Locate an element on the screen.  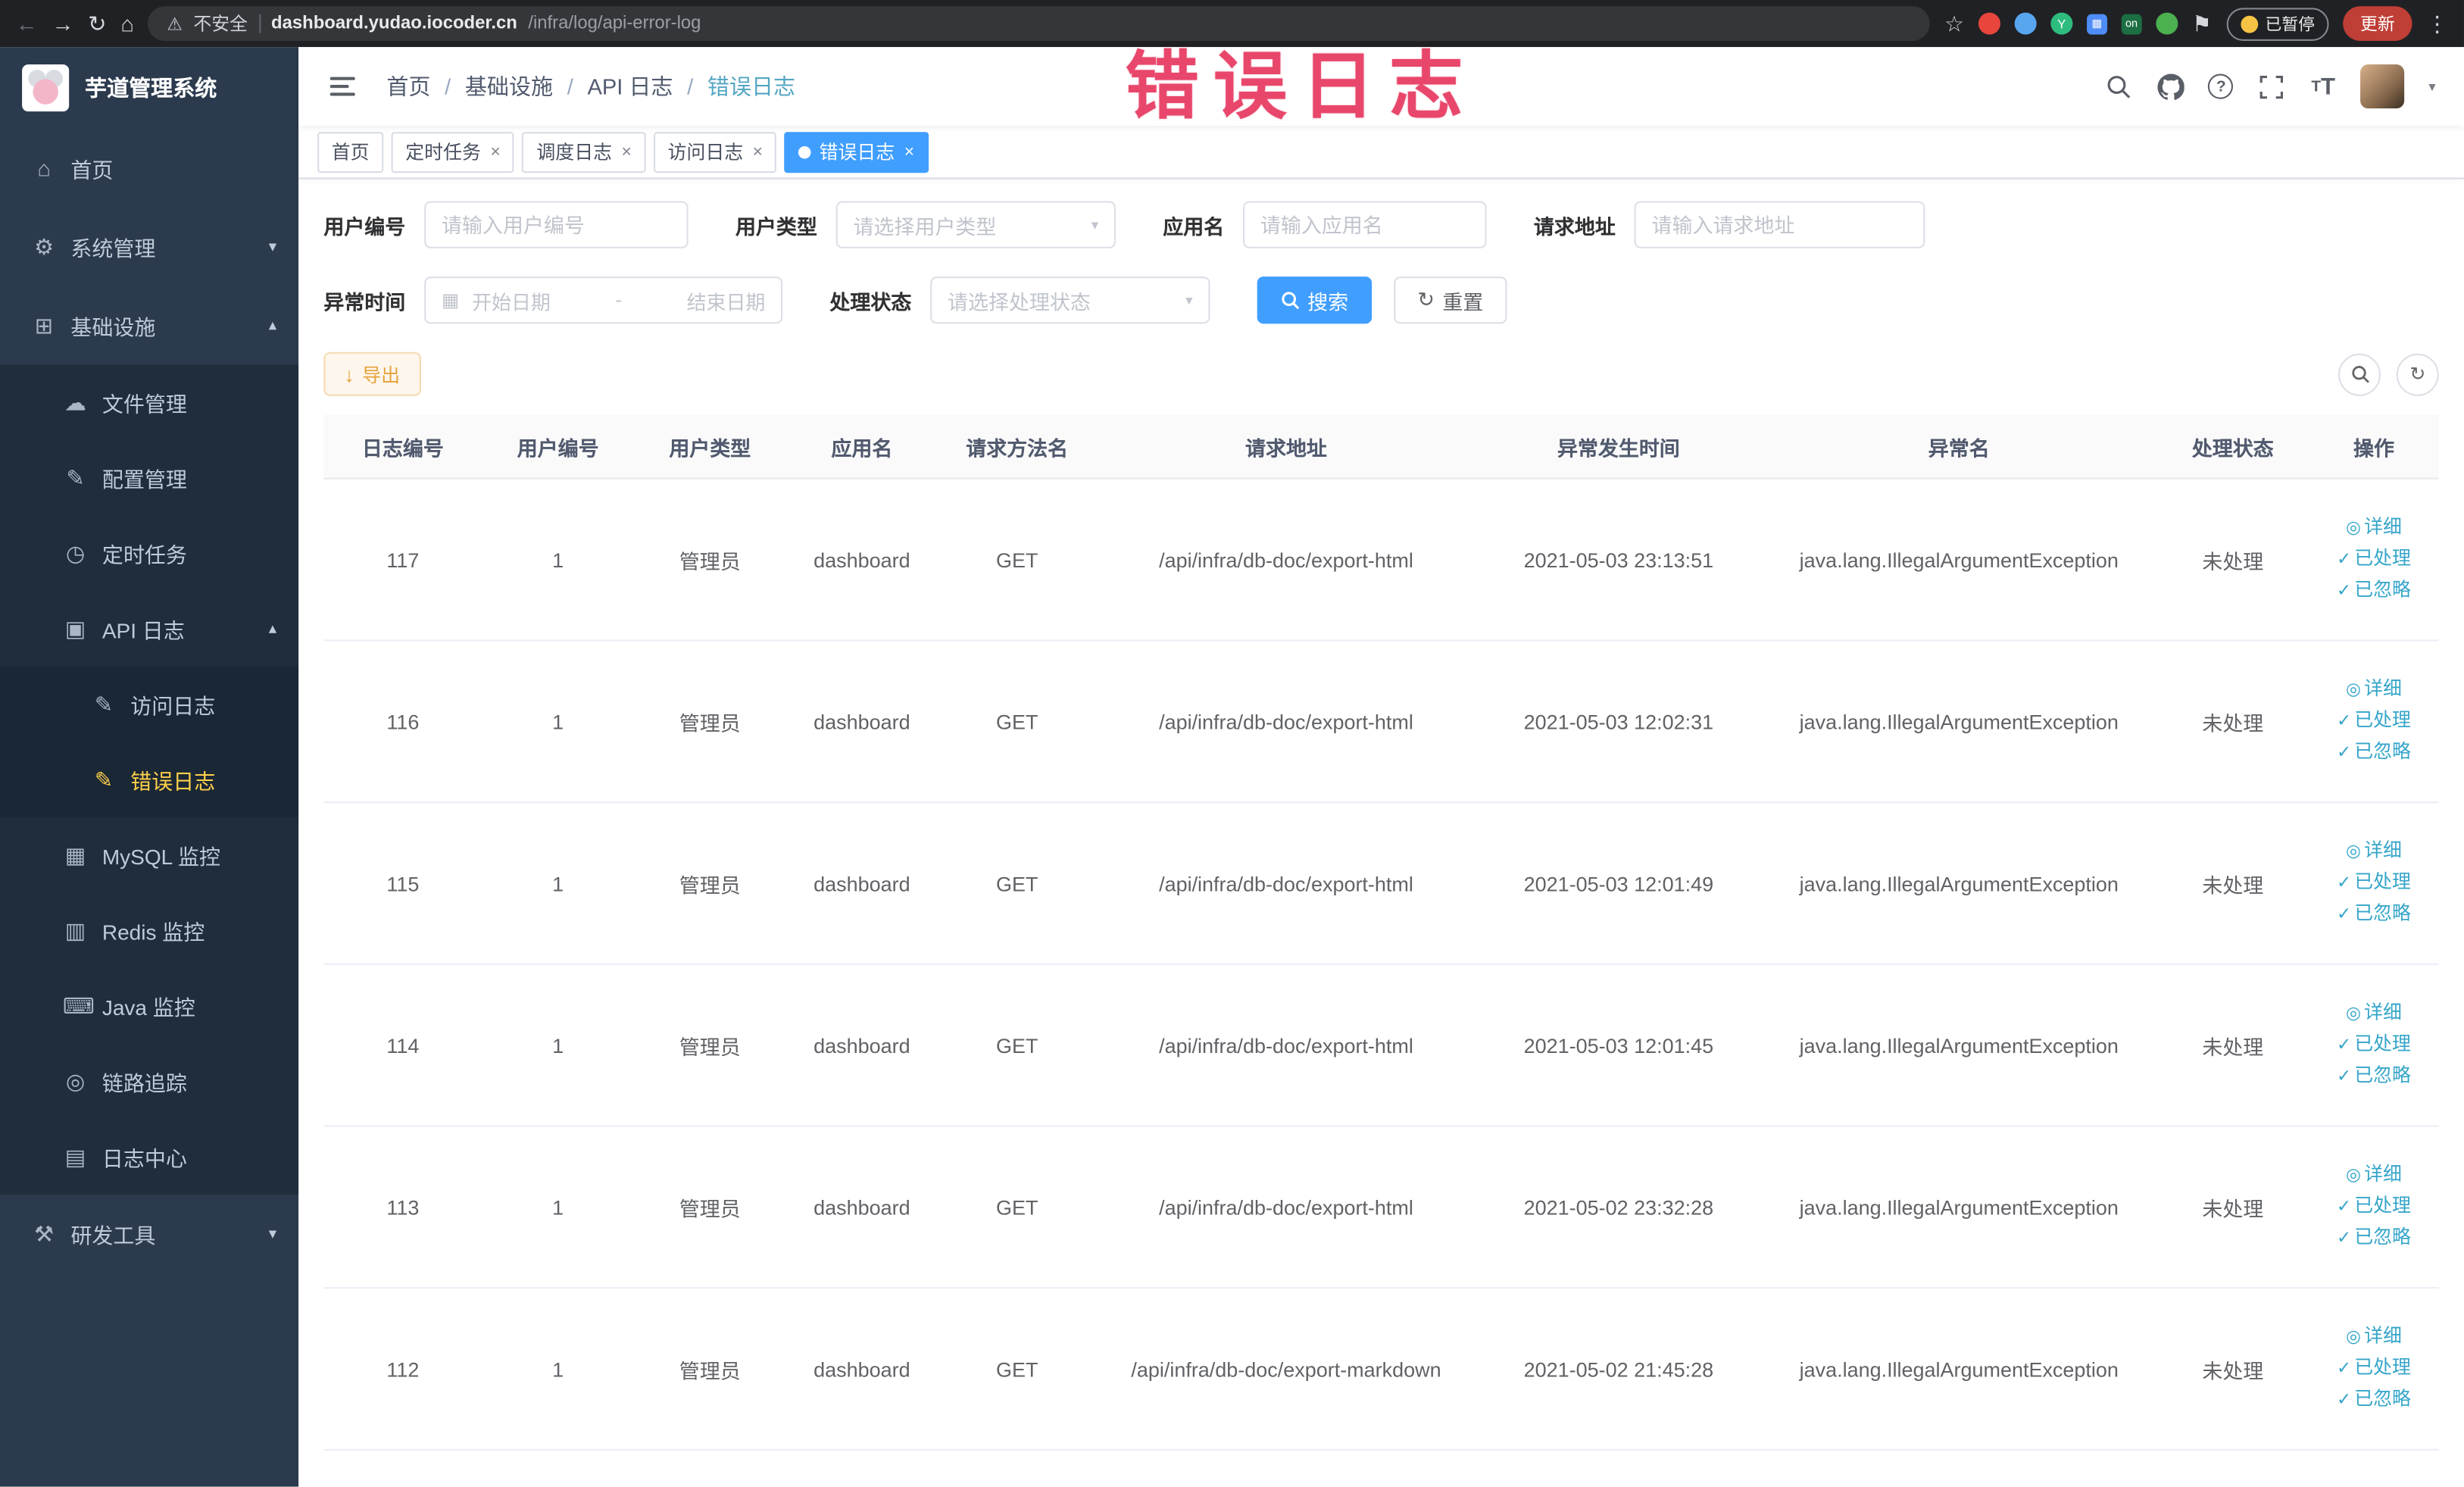
tab-error-log: 错误日志 × is located at coordinates (857, 152).